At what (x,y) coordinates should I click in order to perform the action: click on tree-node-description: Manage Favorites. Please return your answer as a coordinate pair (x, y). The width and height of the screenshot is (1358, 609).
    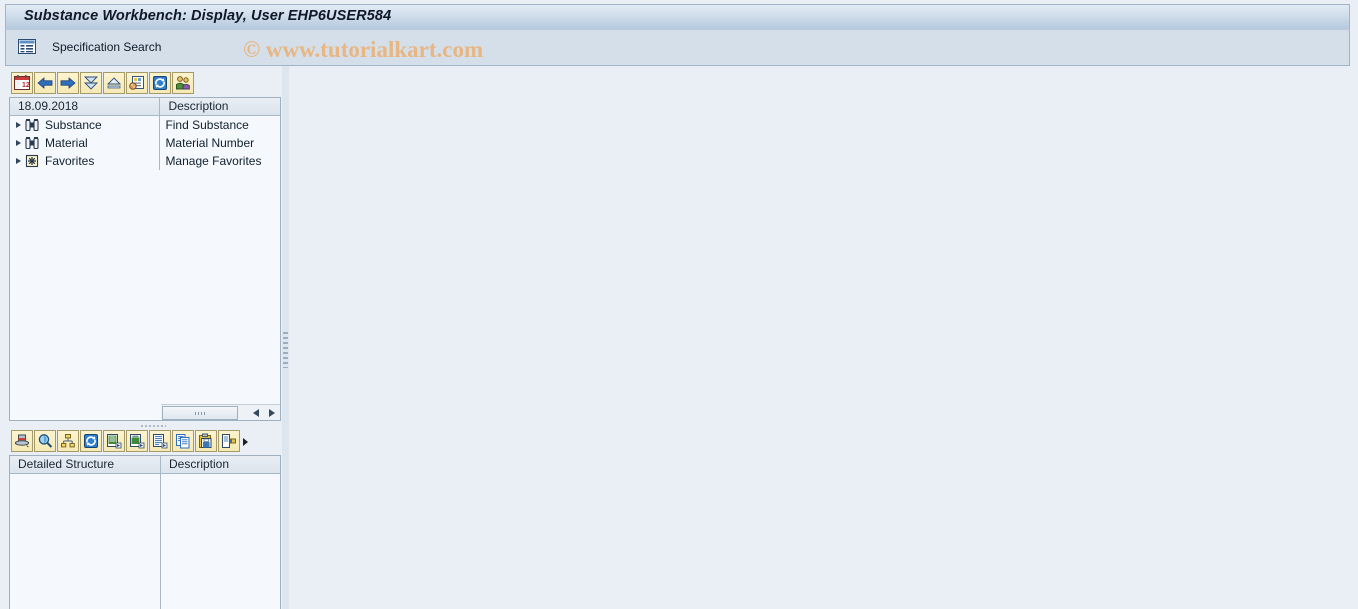
    Looking at the image, I should click on (213, 161).